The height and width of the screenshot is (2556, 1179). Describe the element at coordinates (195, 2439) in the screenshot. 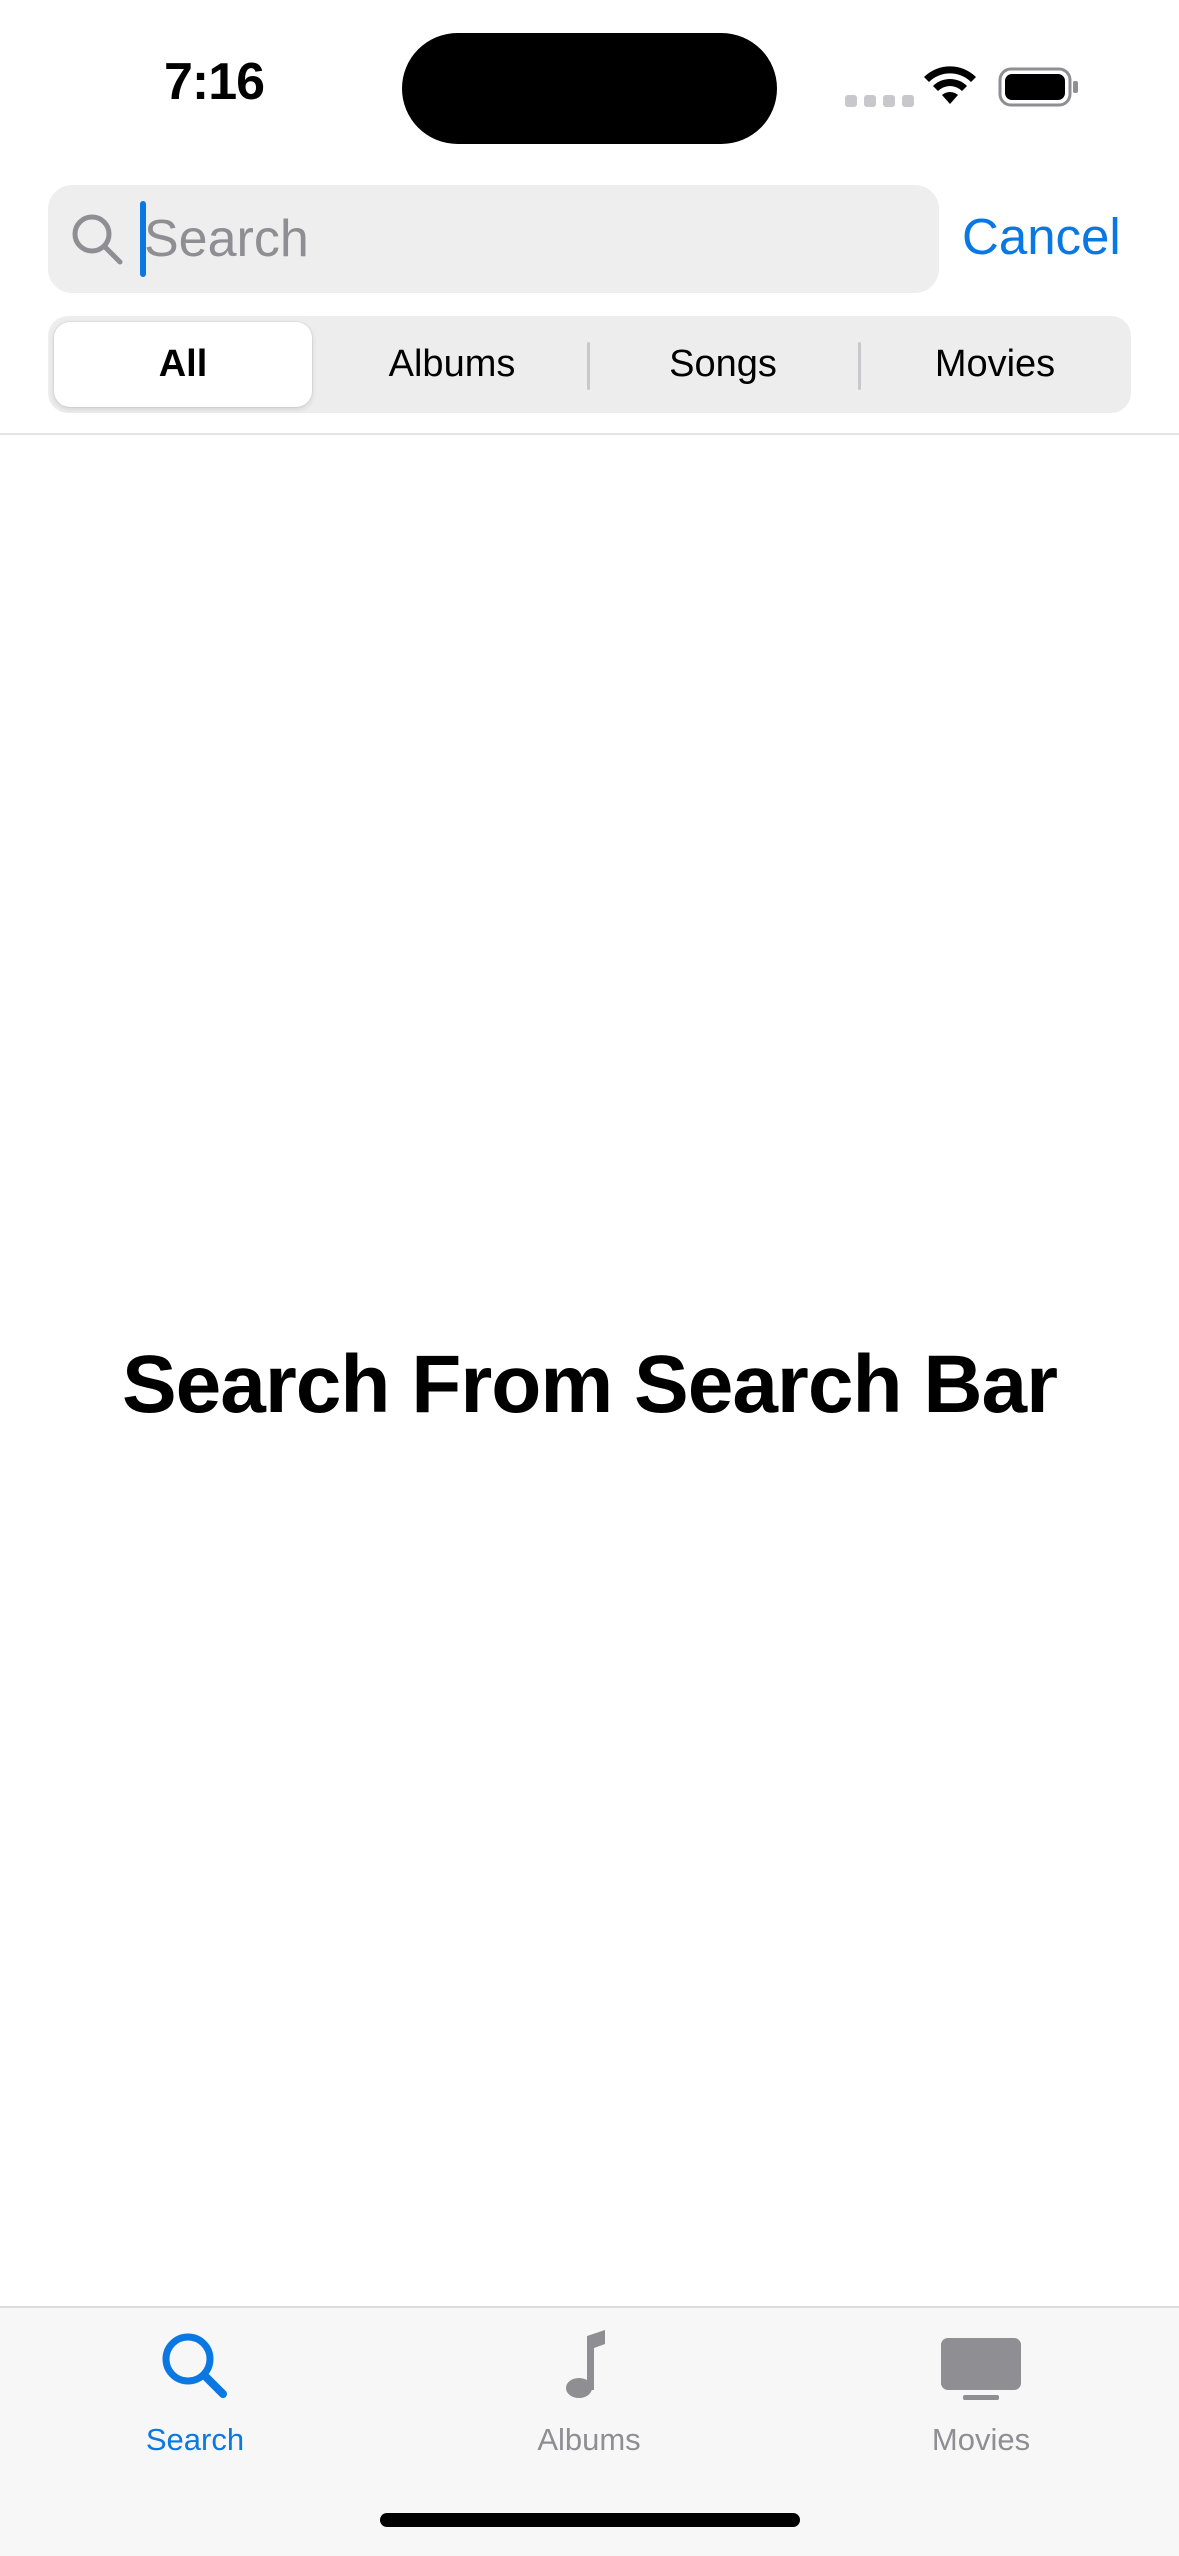

I see `tab-label: Search` at that location.